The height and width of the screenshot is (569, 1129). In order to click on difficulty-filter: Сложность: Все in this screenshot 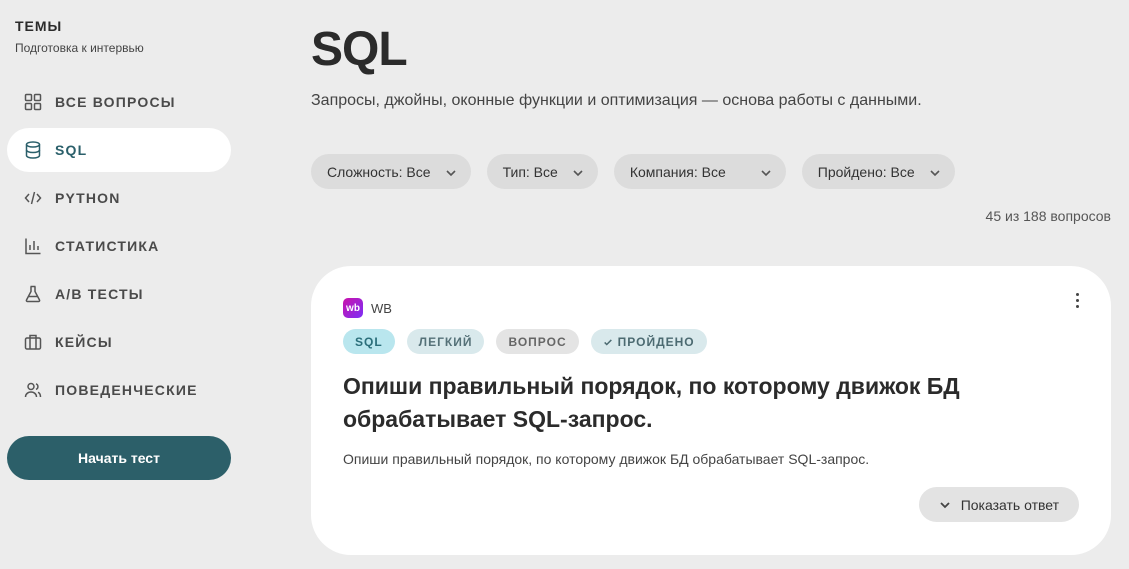, I will do `click(391, 171)`.